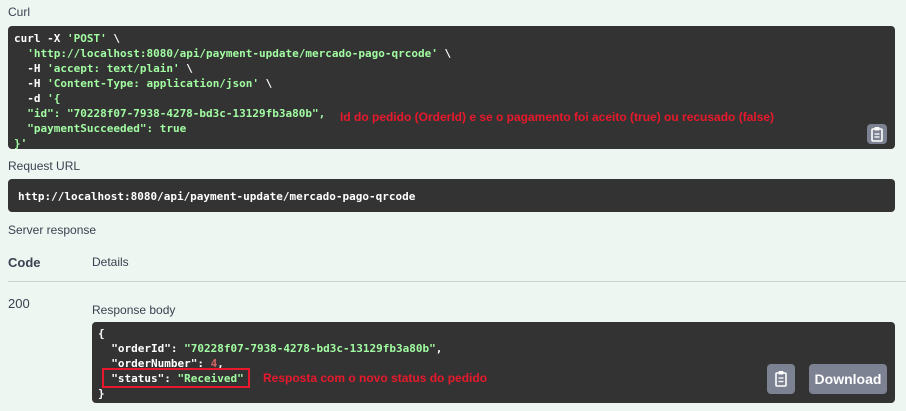  I want to click on details-column-header: Details, so click(110, 262).